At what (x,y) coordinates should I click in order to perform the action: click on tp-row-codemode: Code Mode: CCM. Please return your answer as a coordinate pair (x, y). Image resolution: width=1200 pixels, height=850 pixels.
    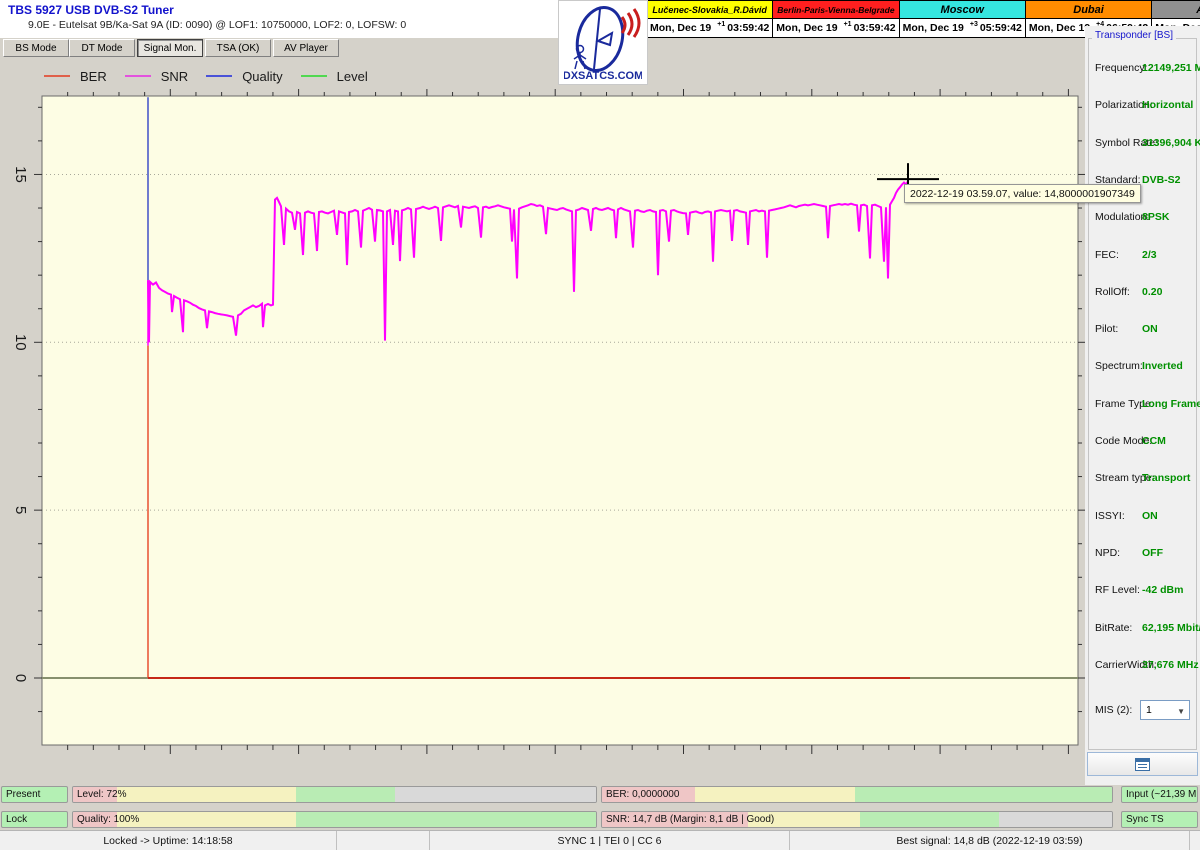
    Looking at the image, I should click on (1142, 442).